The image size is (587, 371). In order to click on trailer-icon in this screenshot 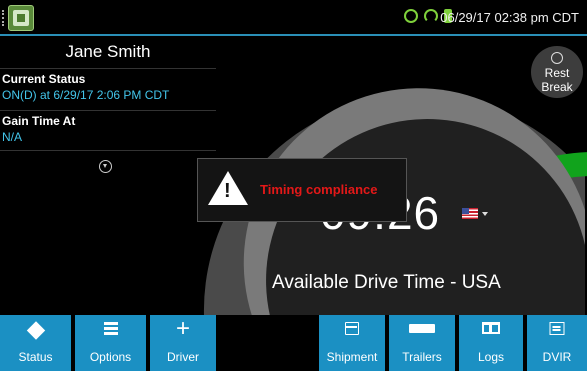, I will do `click(422, 328)`.